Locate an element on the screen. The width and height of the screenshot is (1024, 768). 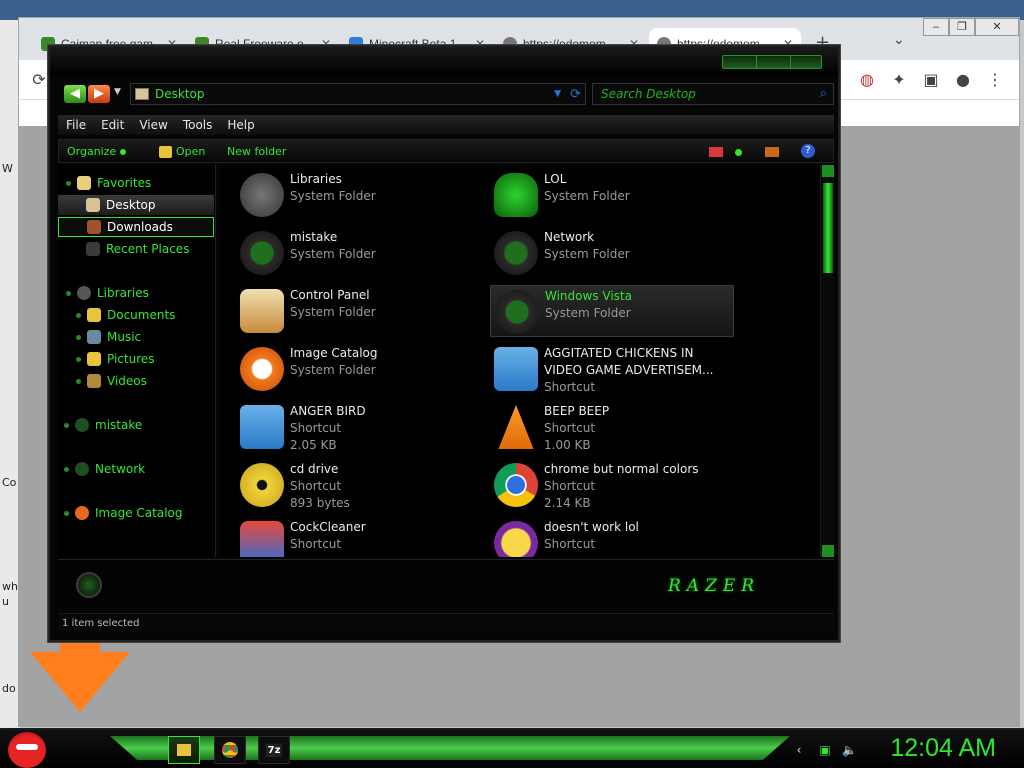
menu-file: File is located at coordinates (75, 125).